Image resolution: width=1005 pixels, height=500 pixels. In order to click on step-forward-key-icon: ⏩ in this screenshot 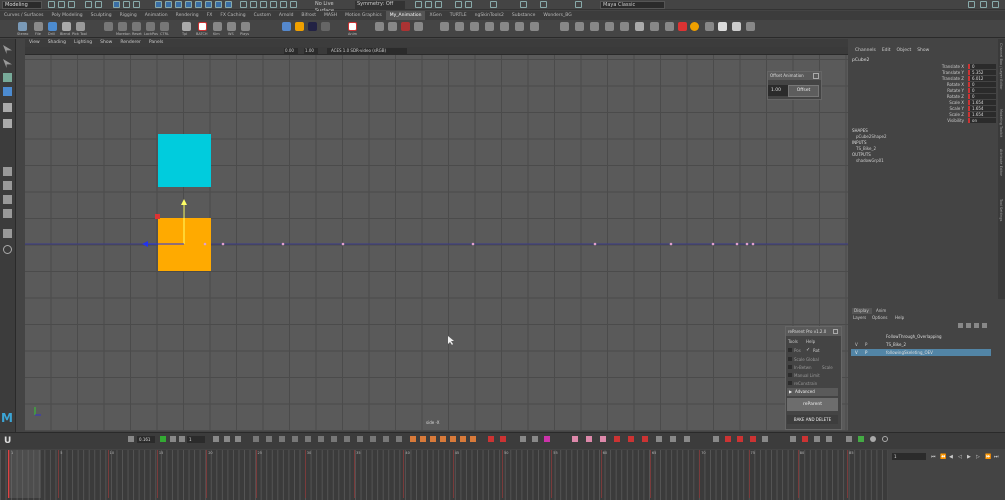, I will do `click(988, 457)`.